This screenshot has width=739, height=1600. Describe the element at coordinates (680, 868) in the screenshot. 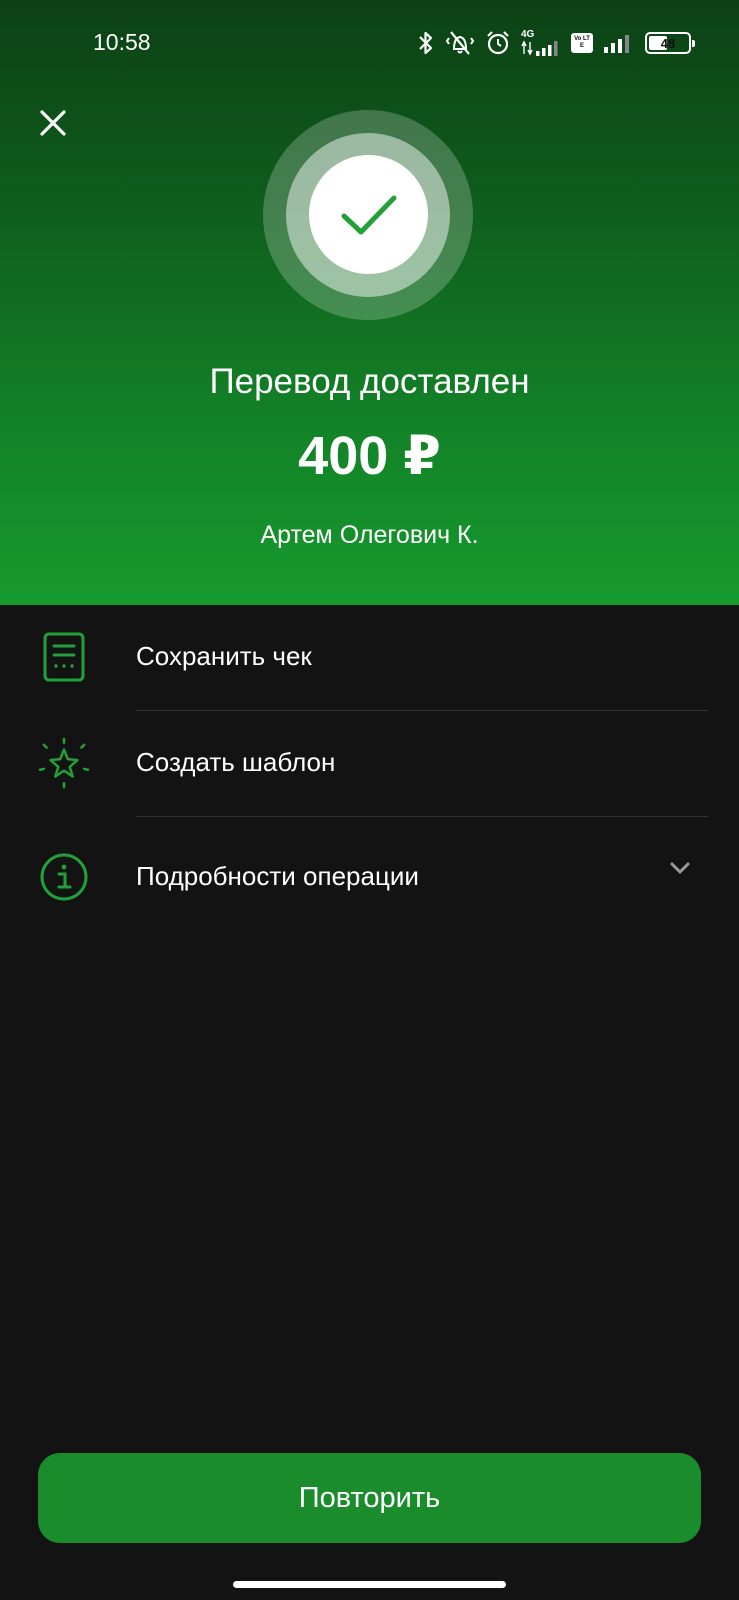

I see `chevron-down-icon` at that location.